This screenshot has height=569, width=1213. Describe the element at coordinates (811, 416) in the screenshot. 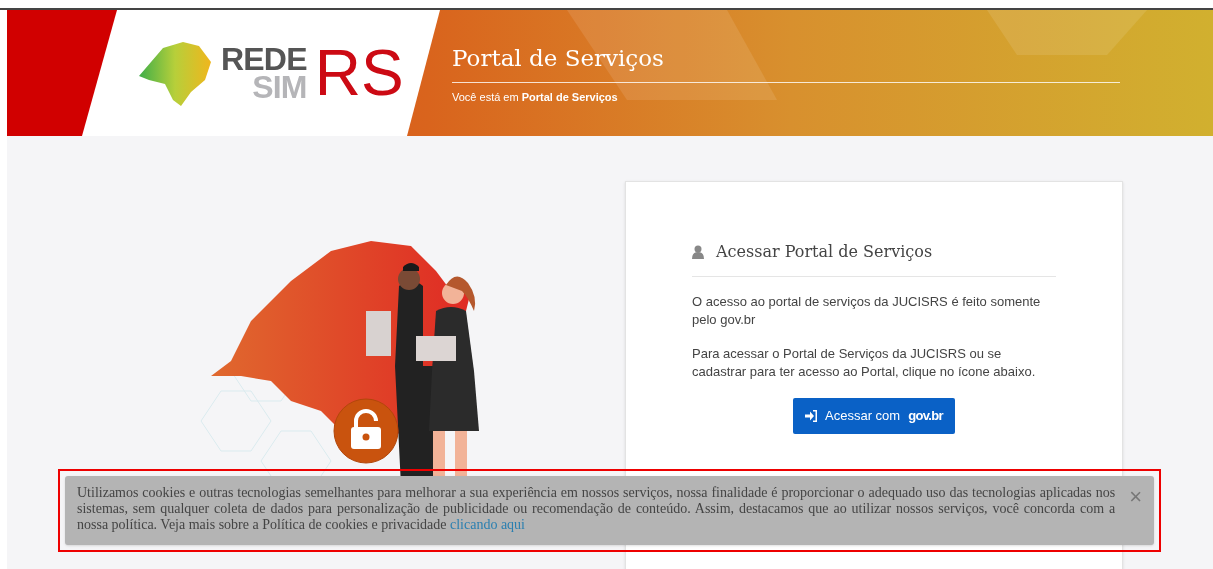

I see `sign-in-icon` at that location.